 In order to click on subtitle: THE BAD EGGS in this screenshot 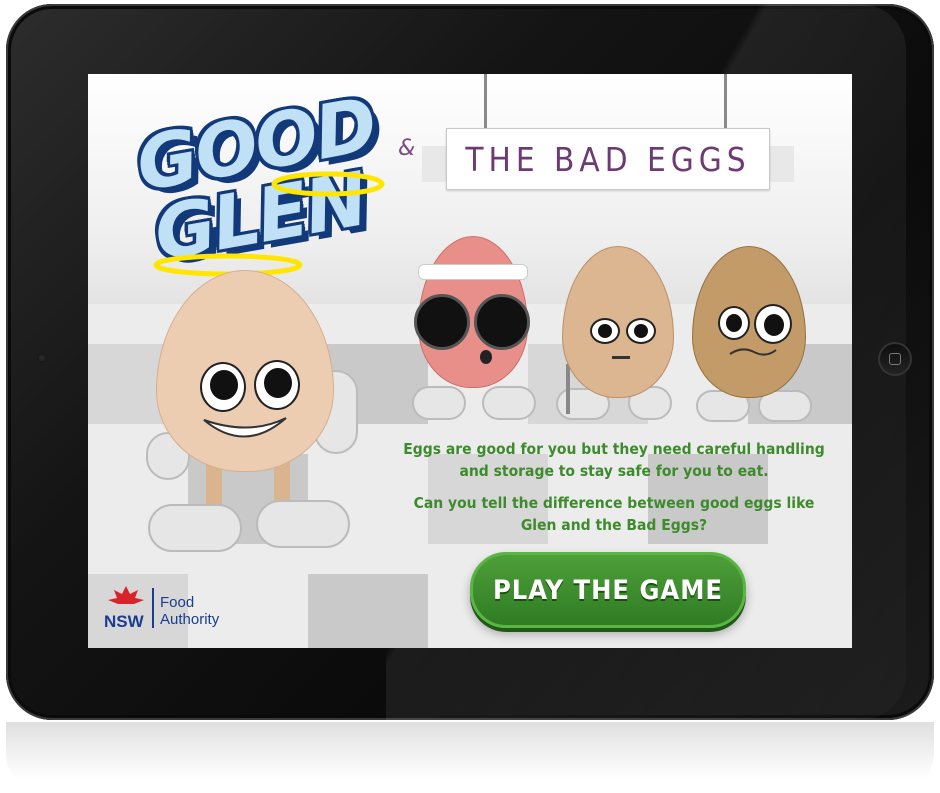, I will do `click(608, 159)`.